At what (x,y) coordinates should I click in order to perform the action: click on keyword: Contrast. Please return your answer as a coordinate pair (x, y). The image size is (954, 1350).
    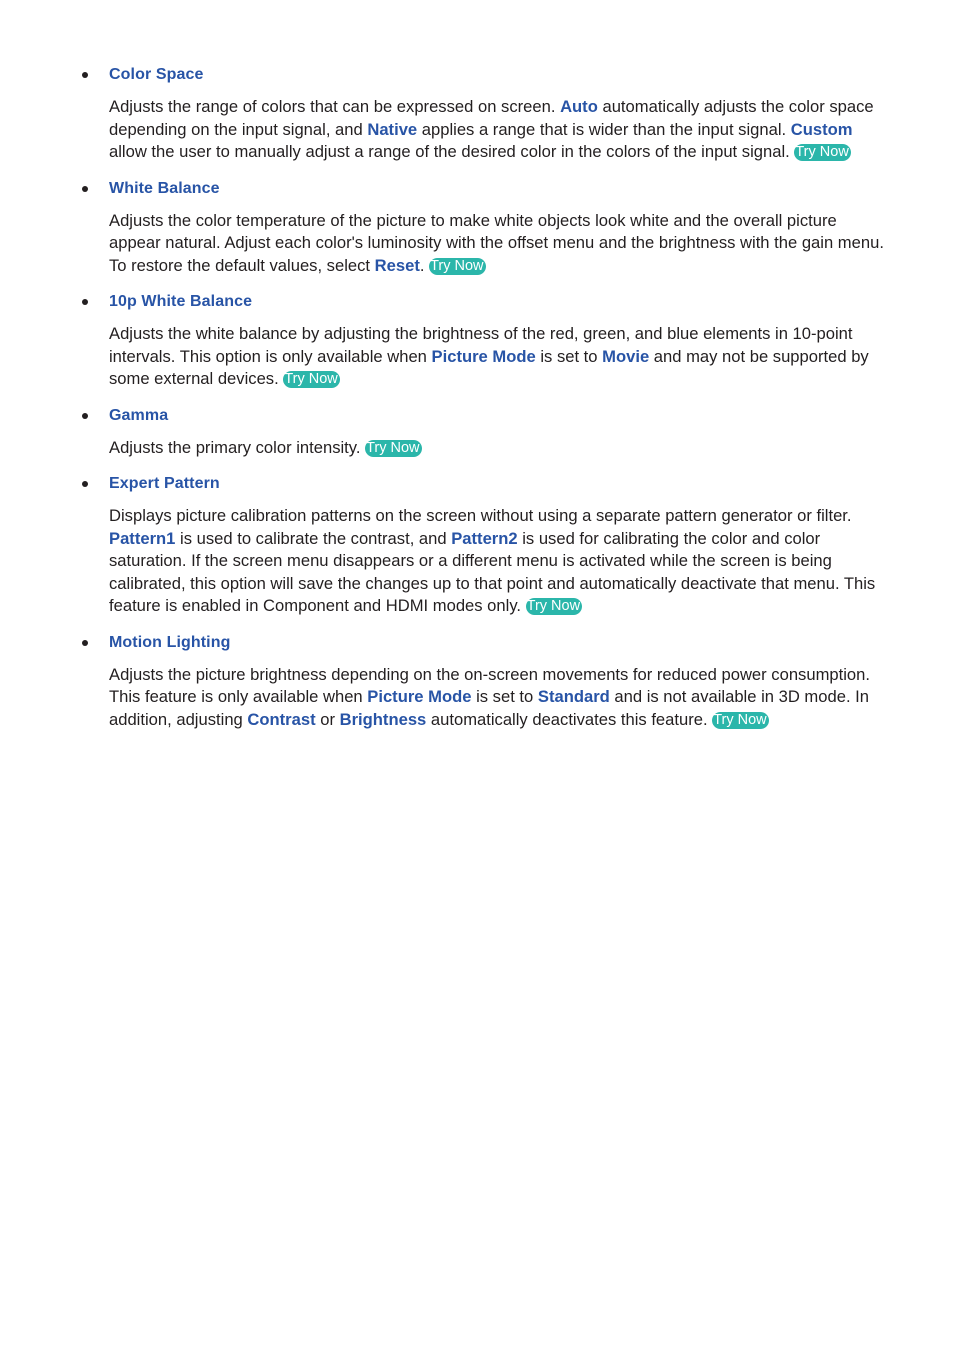
    Looking at the image, I should click on (281, 719).